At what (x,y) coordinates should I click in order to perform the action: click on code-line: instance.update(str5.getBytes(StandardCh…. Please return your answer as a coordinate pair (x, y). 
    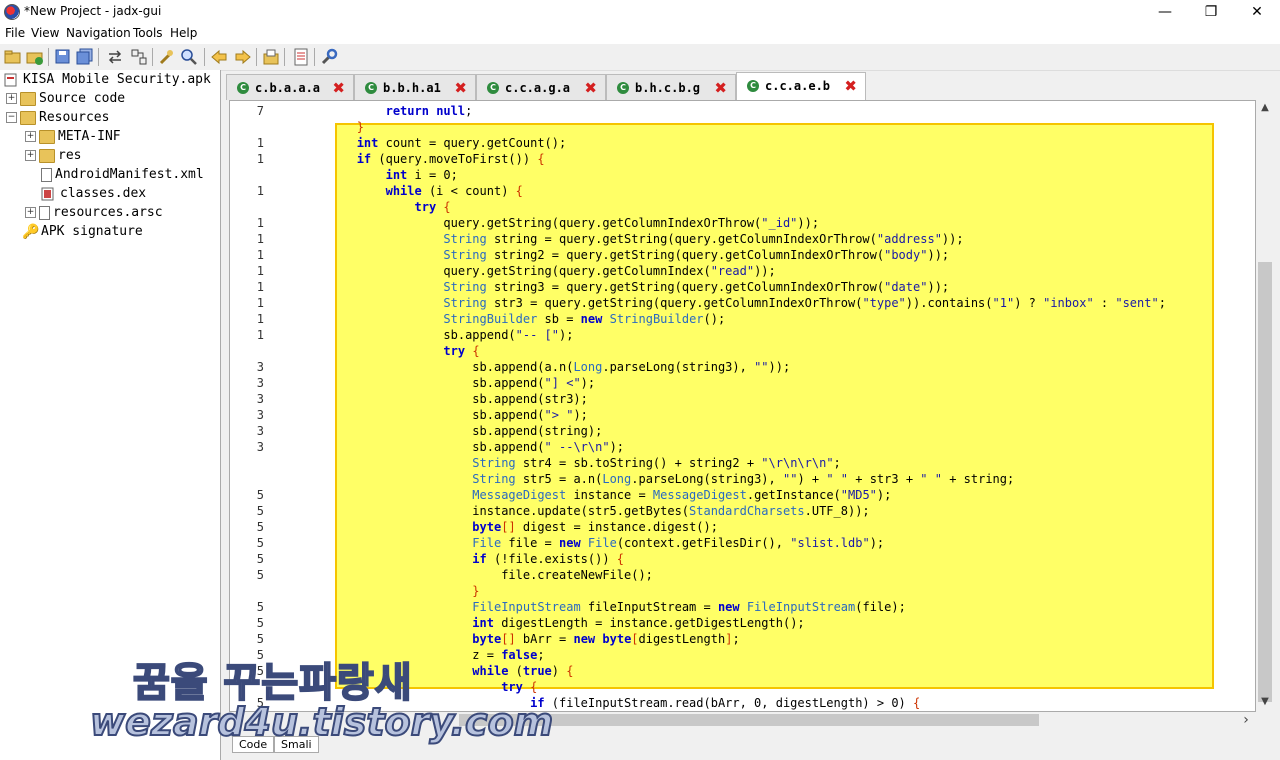
    Looking at the image, I should click on (569, 511).